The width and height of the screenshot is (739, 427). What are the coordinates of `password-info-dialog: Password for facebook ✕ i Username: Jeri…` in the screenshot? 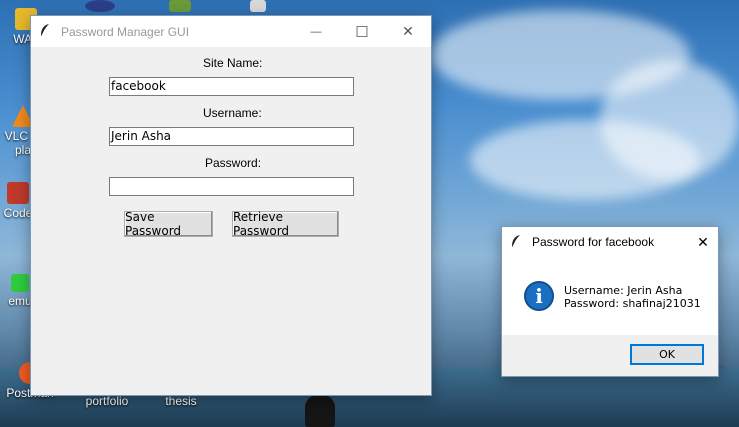 It's located at (610, 301).